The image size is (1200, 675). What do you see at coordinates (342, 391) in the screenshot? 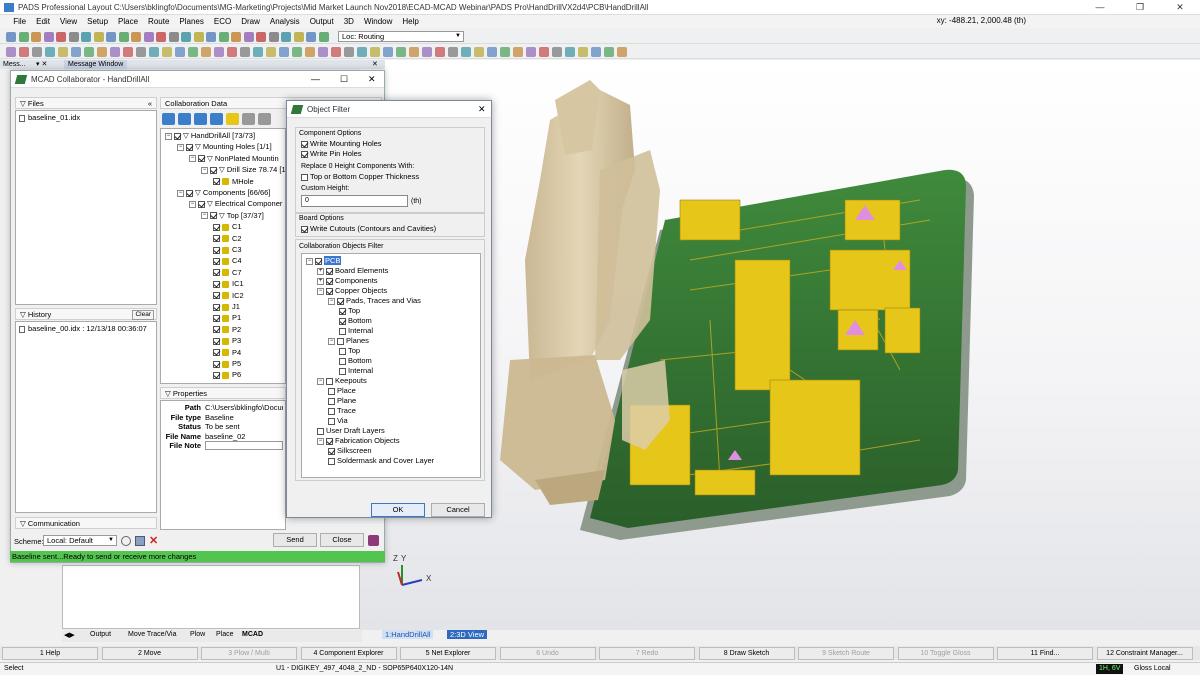
I see `filter-tree-item: Place` at bounding box center [342, 391].